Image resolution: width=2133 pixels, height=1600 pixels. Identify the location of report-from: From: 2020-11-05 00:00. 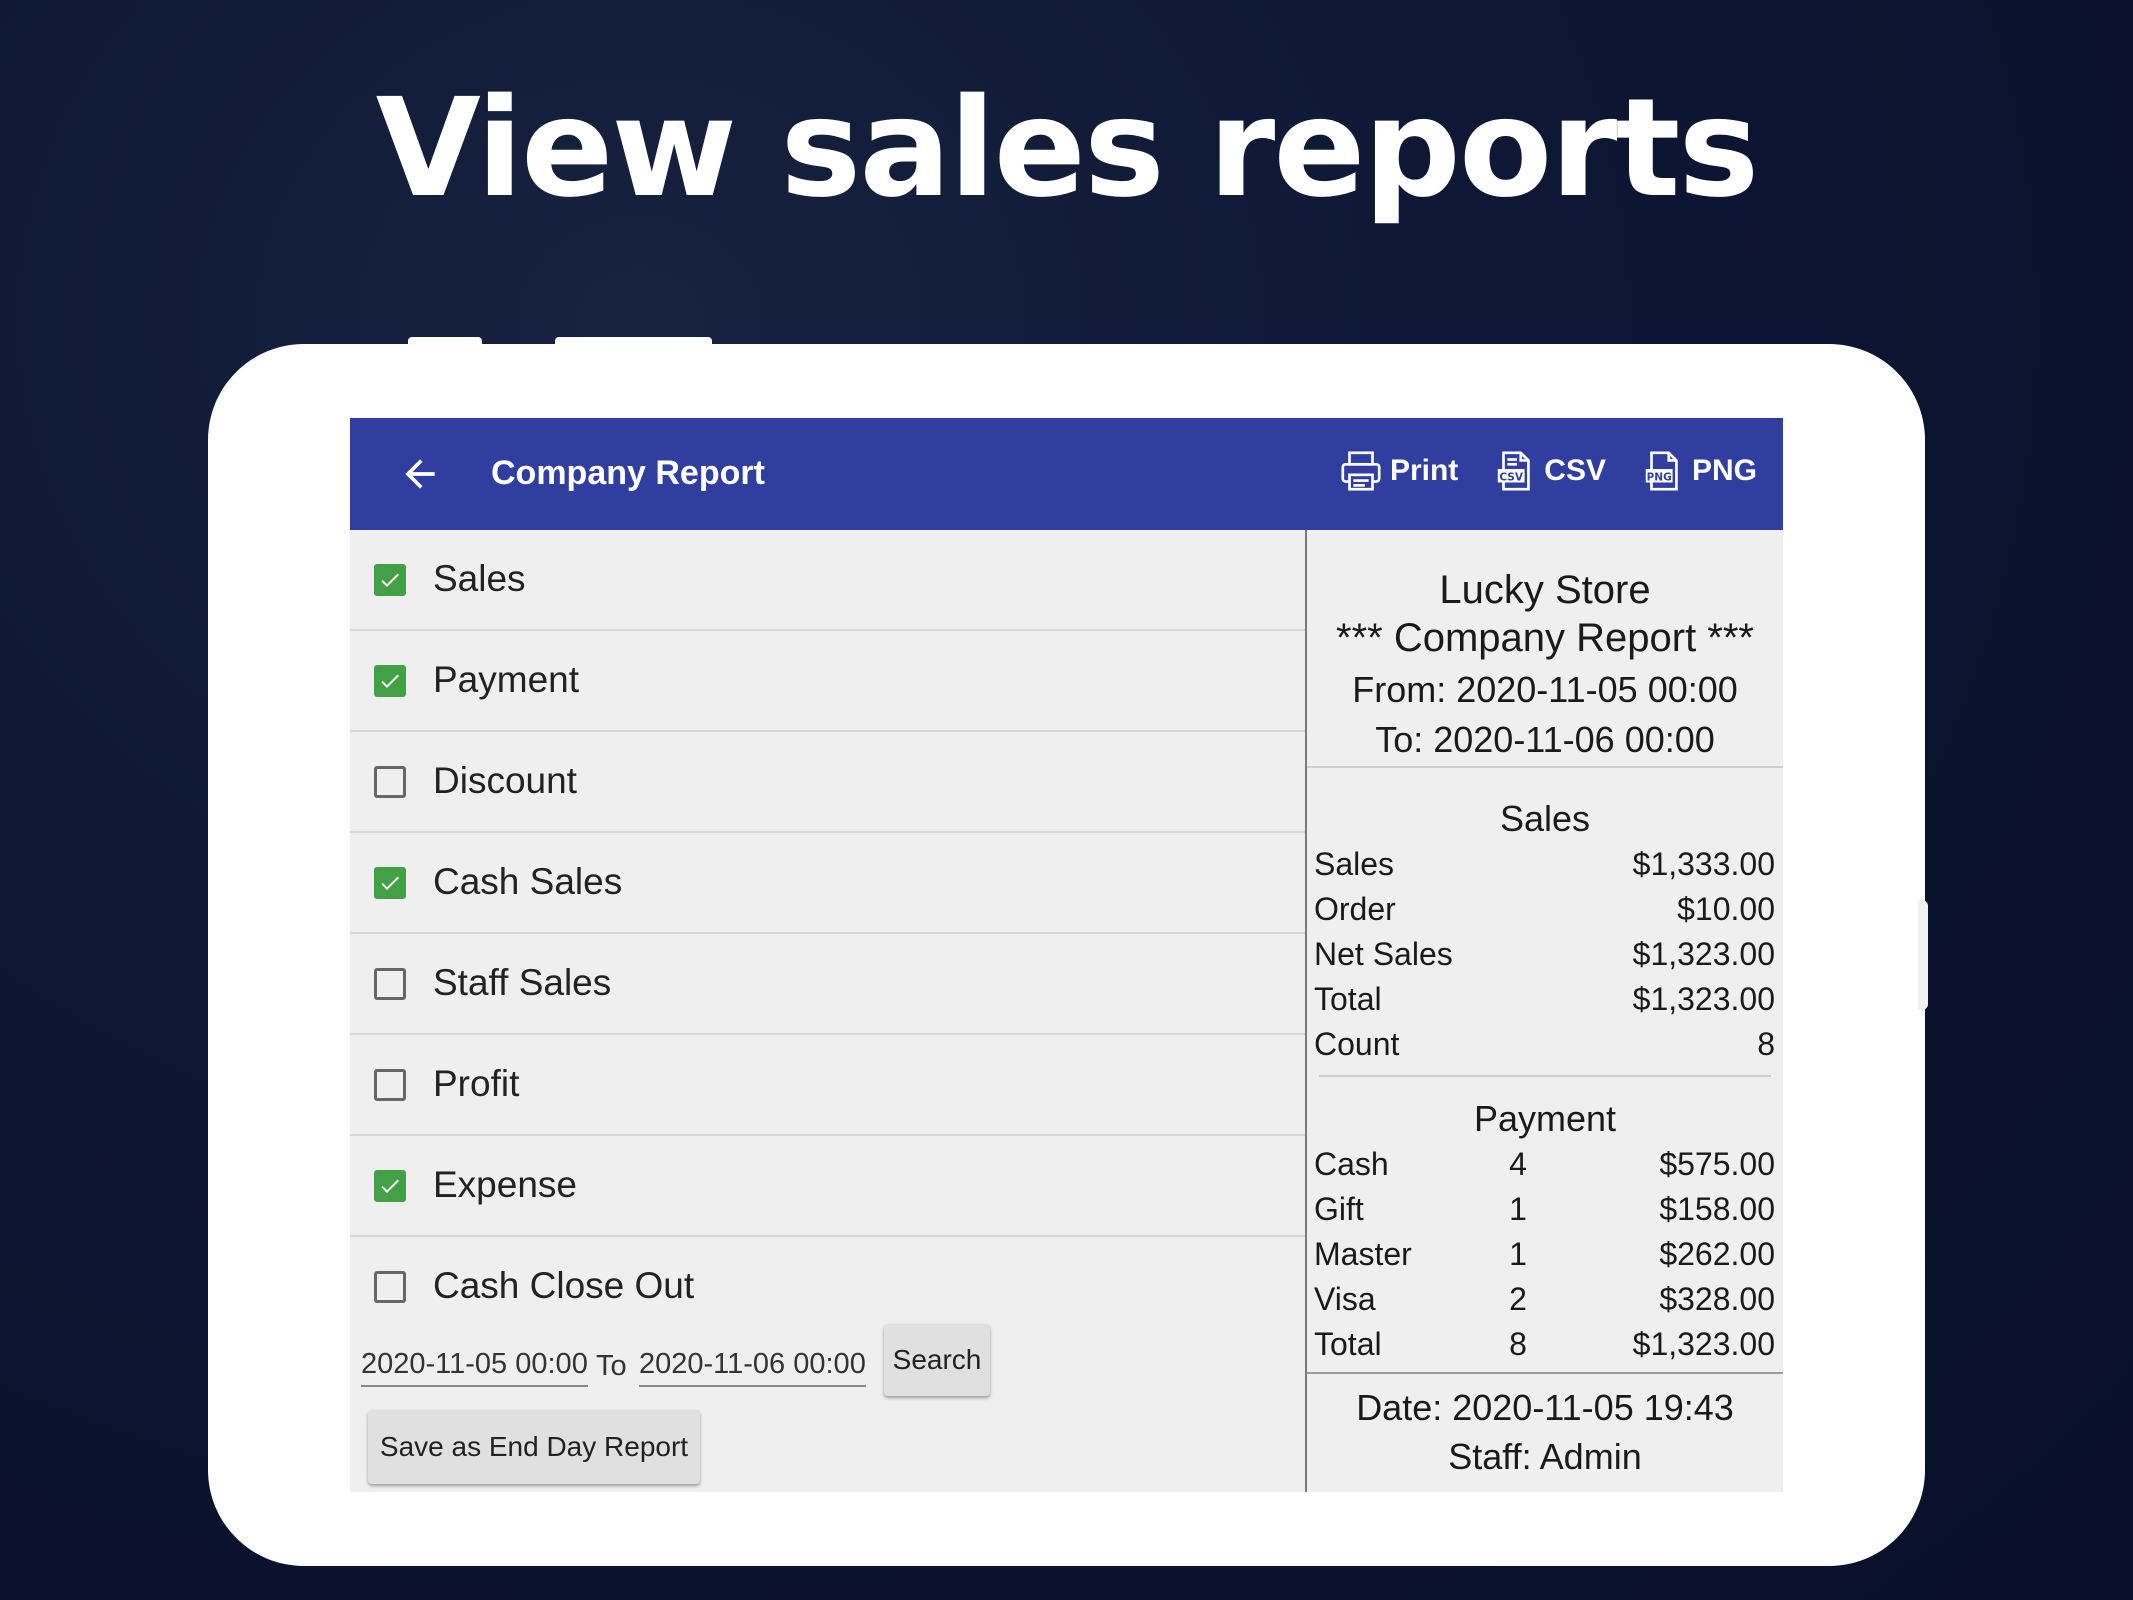
(1545, 689).